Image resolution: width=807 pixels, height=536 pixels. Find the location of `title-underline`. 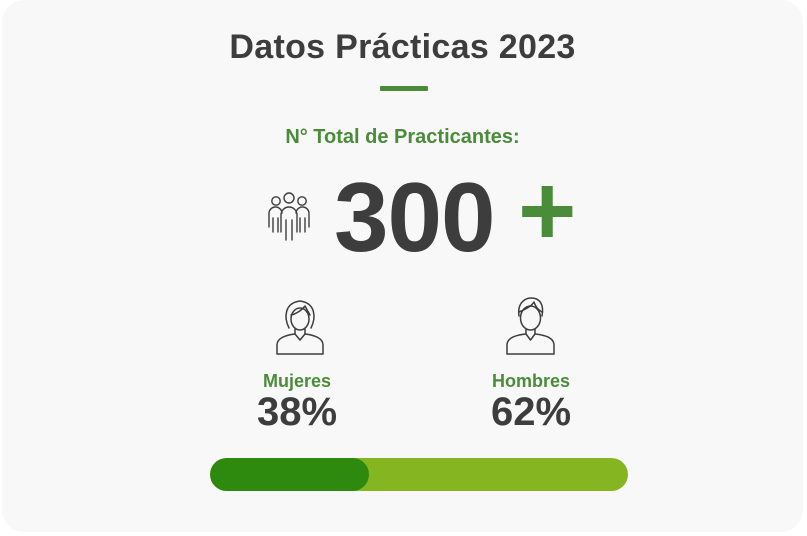

title-underline is located at coordinates (404, 88).